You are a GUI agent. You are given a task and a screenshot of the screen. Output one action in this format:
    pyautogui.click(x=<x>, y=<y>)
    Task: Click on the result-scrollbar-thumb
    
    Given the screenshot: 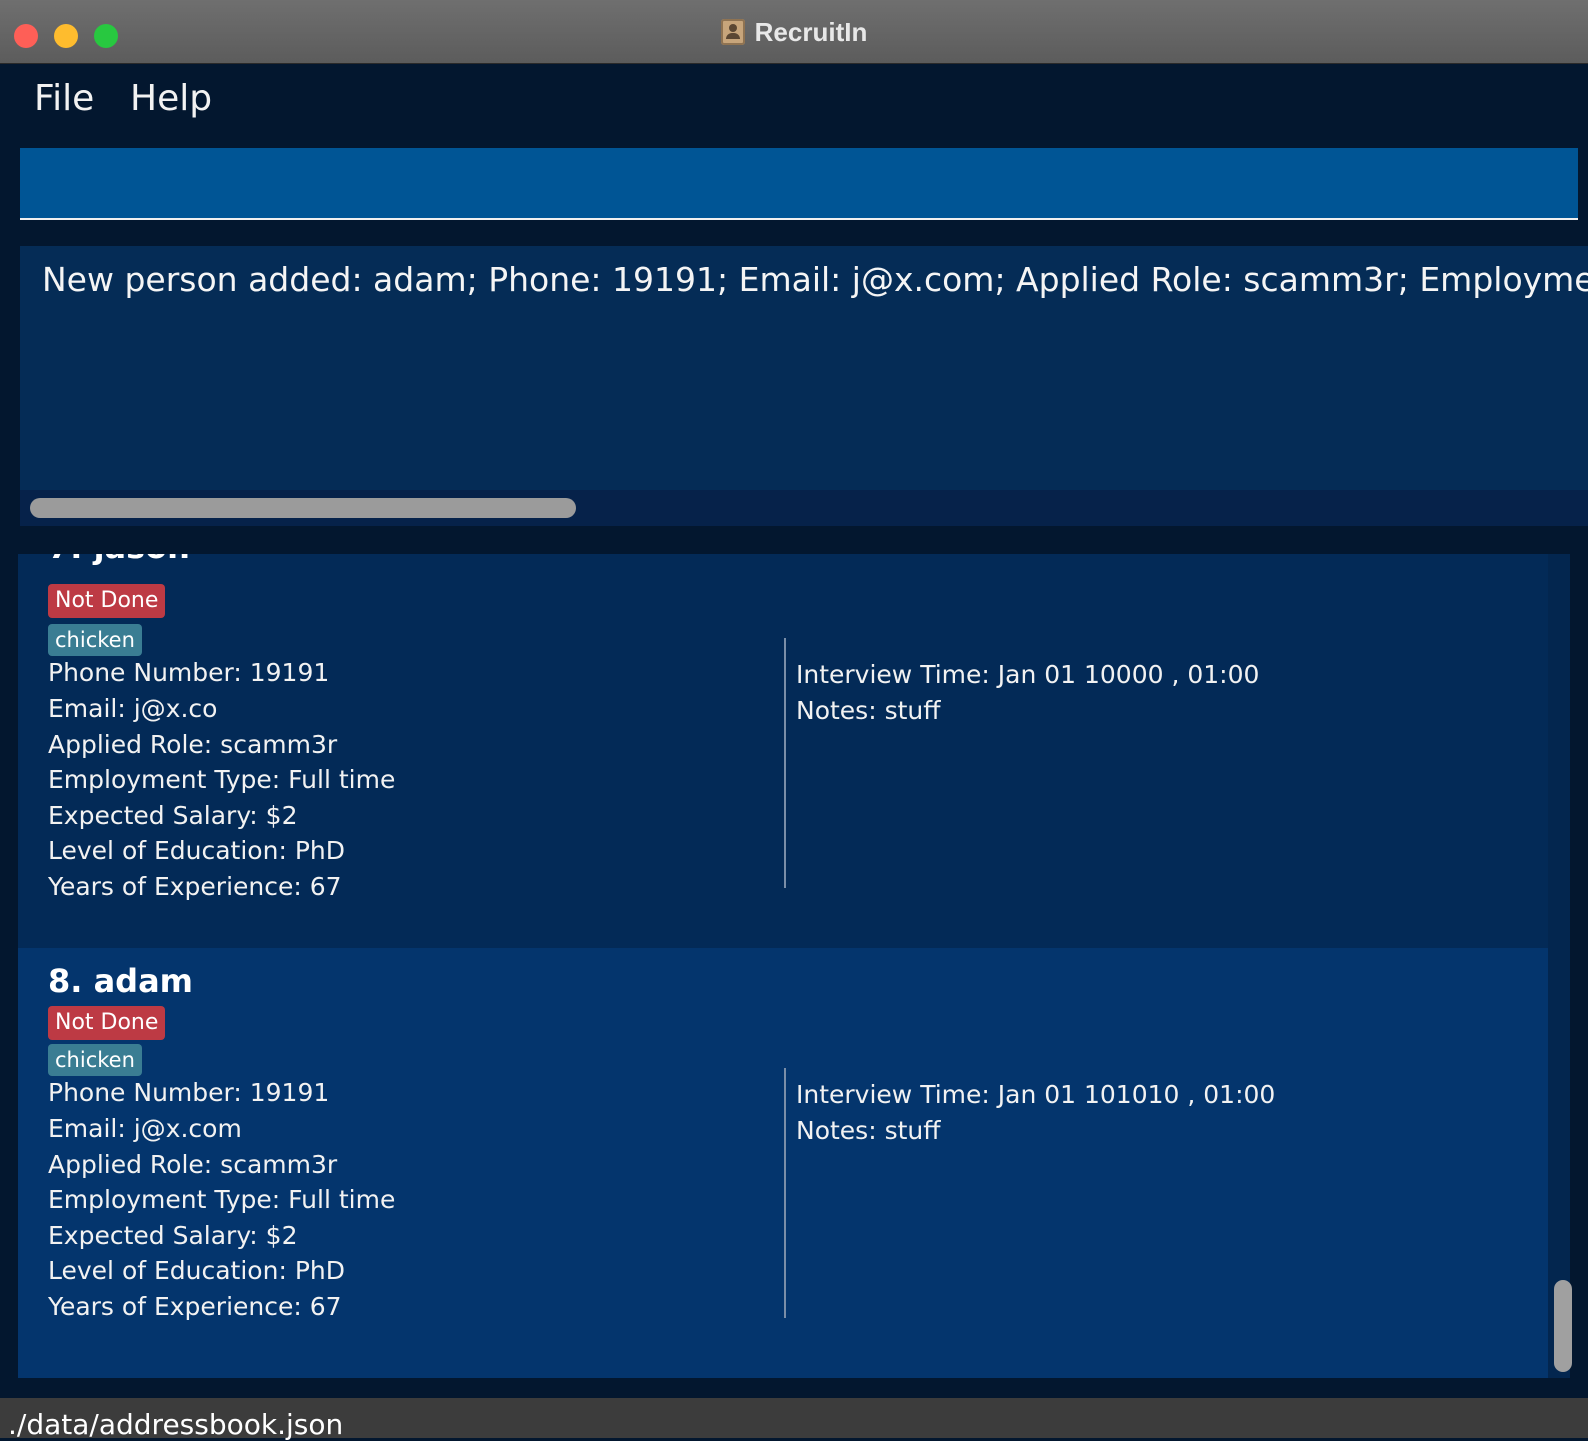 What is the action you would take?
    pyautogui.click(x=303, y=508)
    